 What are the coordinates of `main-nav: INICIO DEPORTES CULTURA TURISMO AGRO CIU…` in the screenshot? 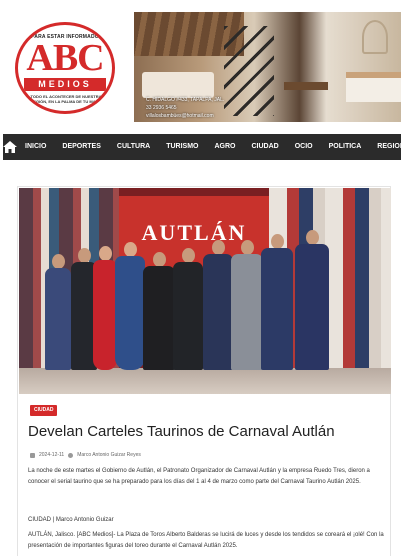 It's located at (202, 147).